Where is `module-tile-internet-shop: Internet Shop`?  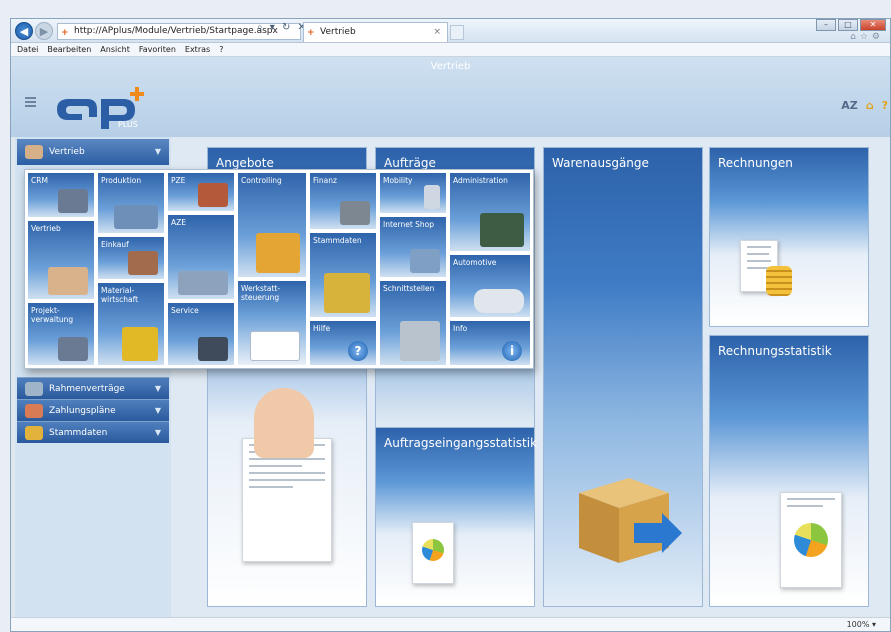
module-tile-internet-shop: Internet Shop is located at coordinates (413, 247).